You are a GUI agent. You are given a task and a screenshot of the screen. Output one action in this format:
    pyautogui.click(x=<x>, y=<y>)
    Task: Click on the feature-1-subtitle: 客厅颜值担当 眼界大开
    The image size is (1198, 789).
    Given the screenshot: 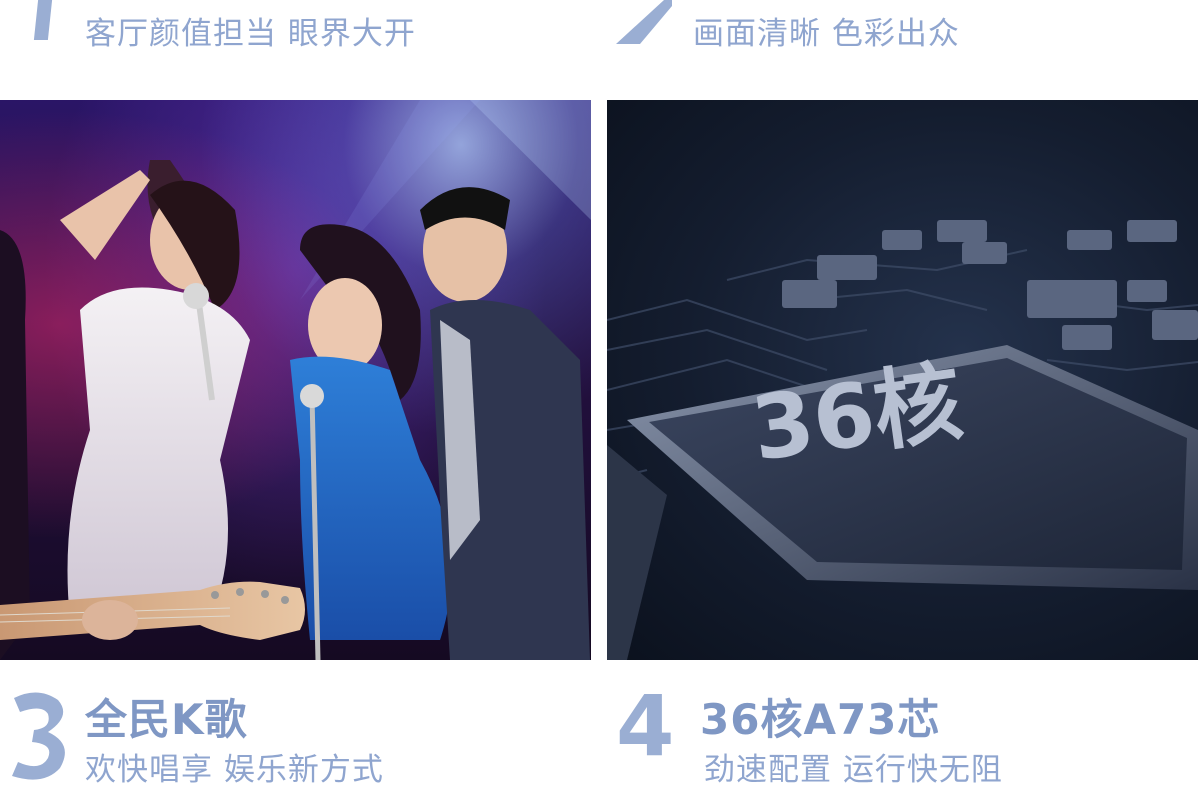 What is the action you would take?
    pyautogui.click(x=250, y=34)
    